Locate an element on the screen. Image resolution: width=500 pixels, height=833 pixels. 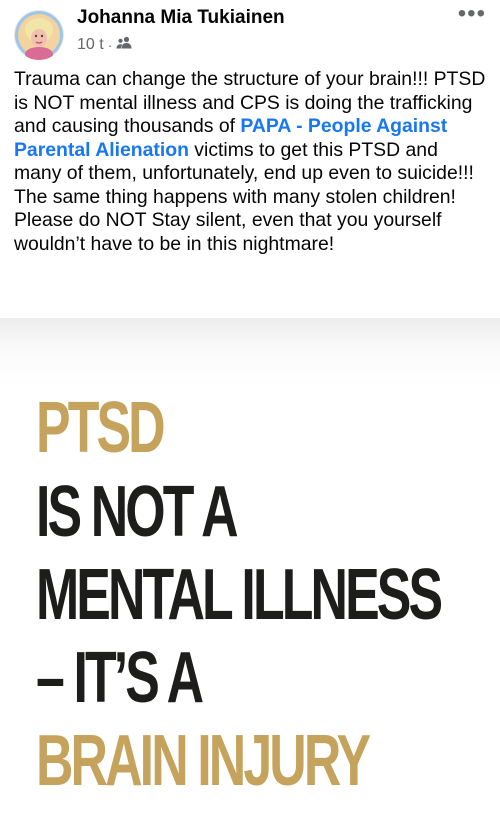
author-name: Johanna Mia Tukiainen is located at coordinates (181, 18).